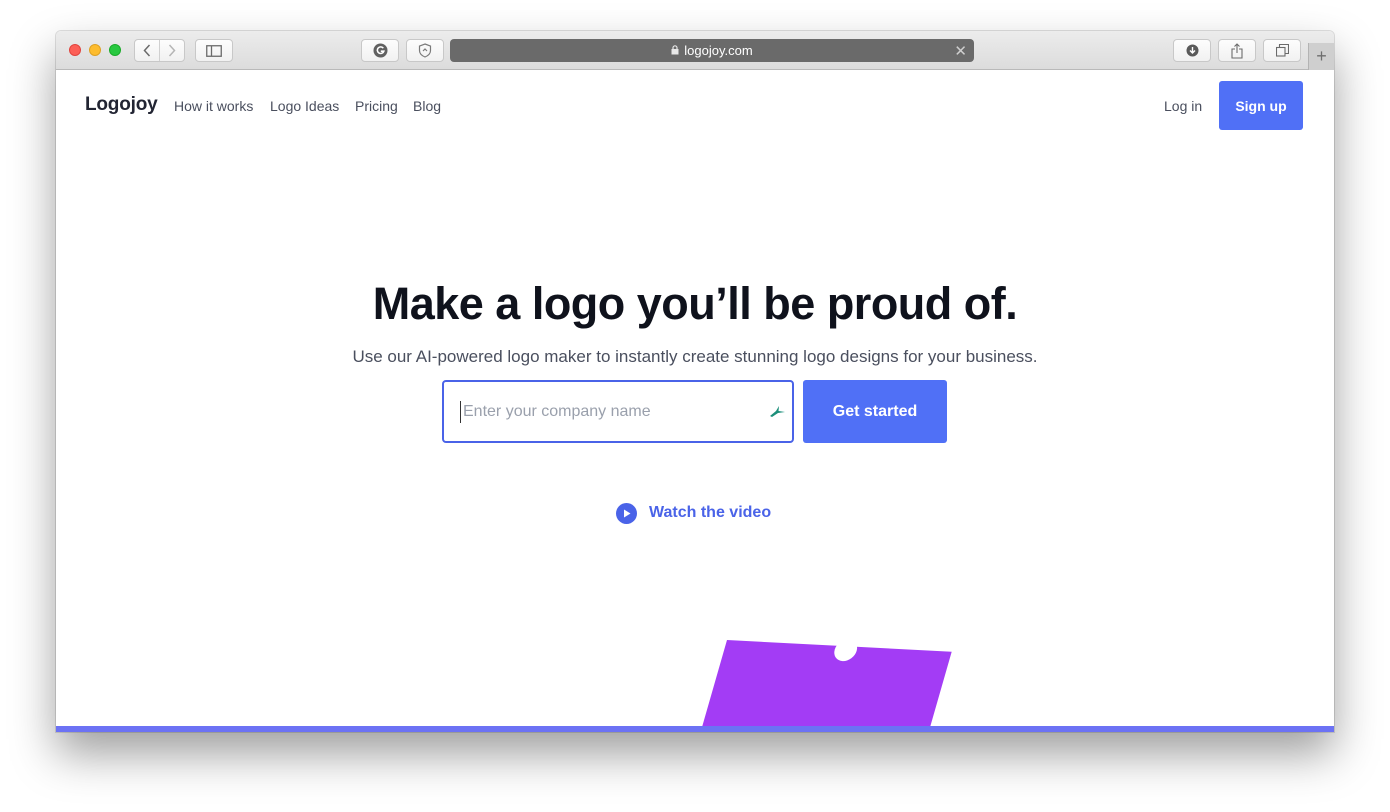 This screenshot has height=812, width=1390. Describe the element at coordinates (695, 303) in the screenshot. I see `hero-title: Make a logo you’ll be proud of.` at that location.